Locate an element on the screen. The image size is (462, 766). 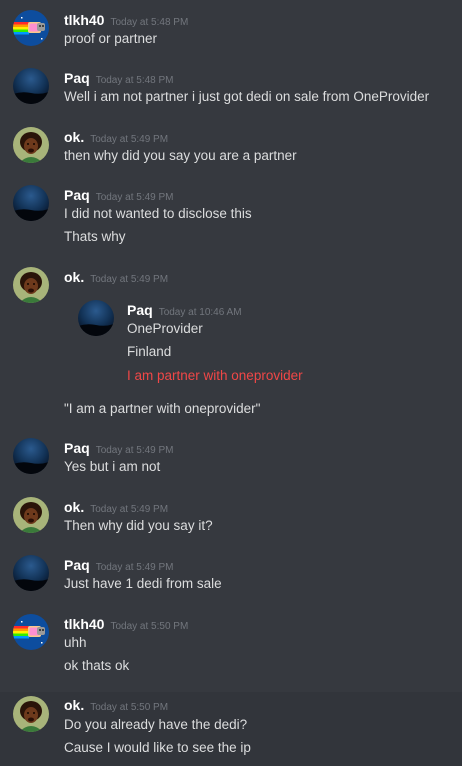
message-header: tlkh40 Today at 5:48 PM is located at coordinates (126, 20).